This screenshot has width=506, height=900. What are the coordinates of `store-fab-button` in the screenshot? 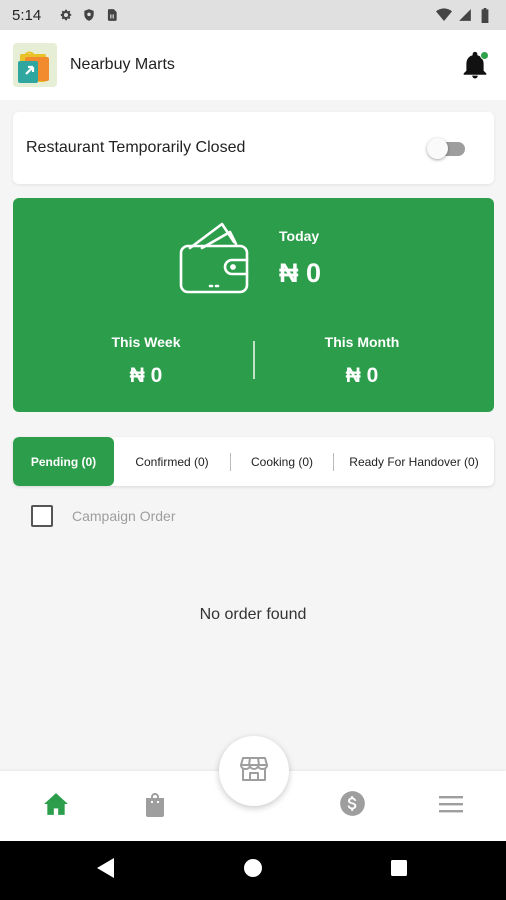 It's located at (254, 771).